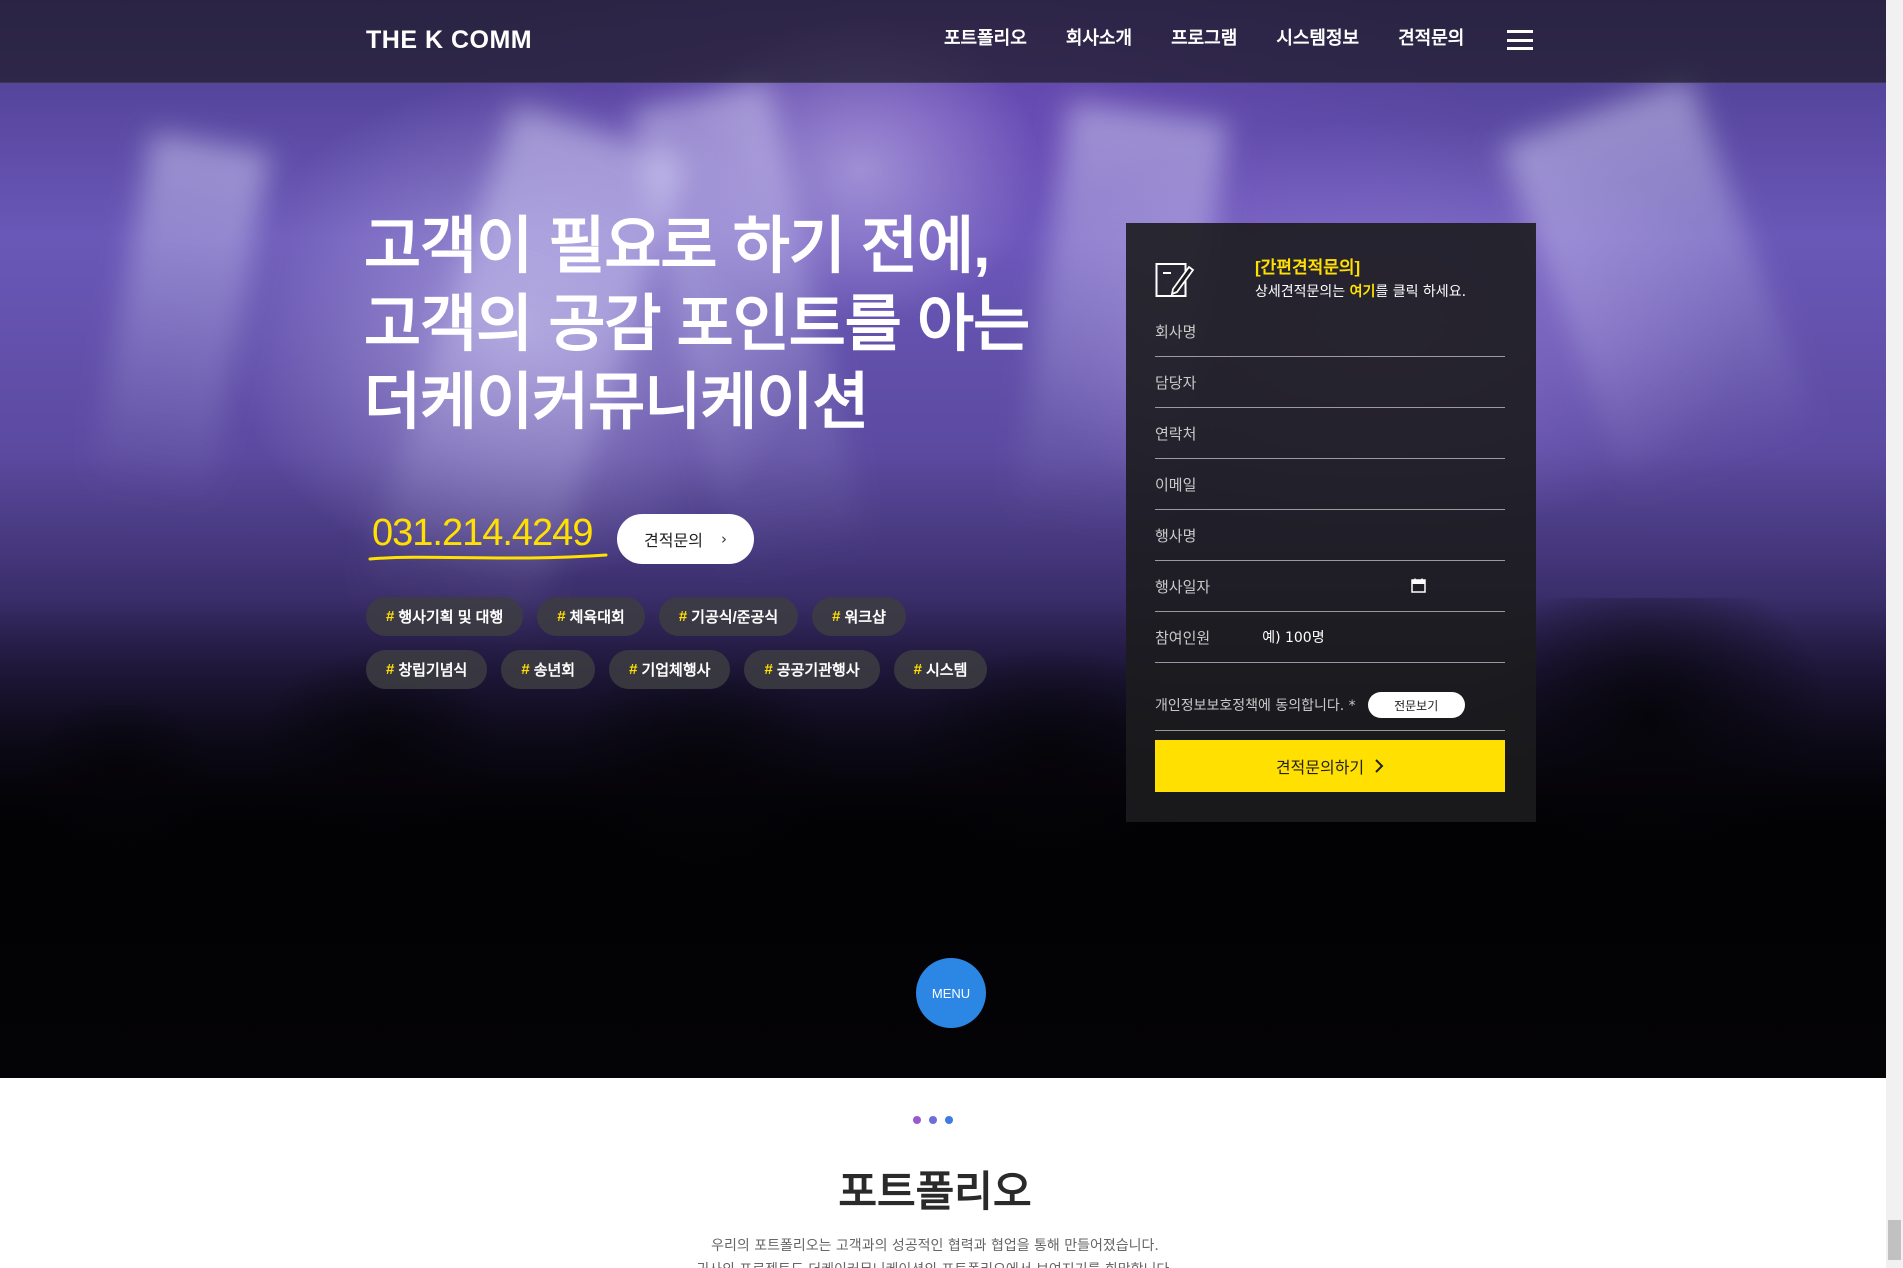  Describe the element at coordinates (1330, 484) in the screenshot. I see `email-field: 이메일` at that location.